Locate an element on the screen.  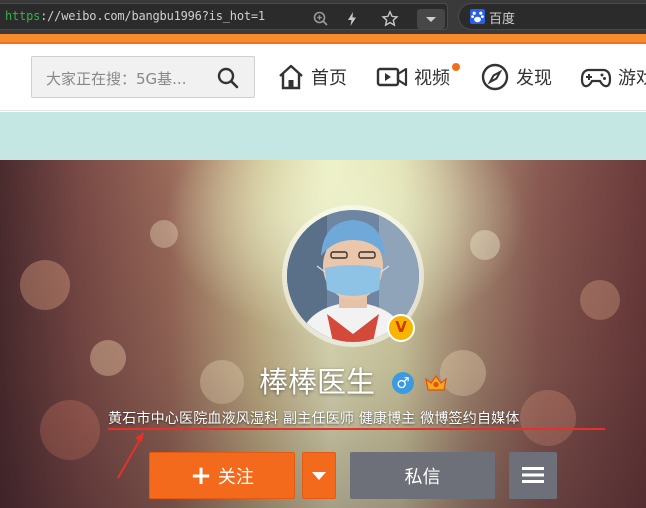
annotation-arrow-icon is located at coordinates (130, 455).